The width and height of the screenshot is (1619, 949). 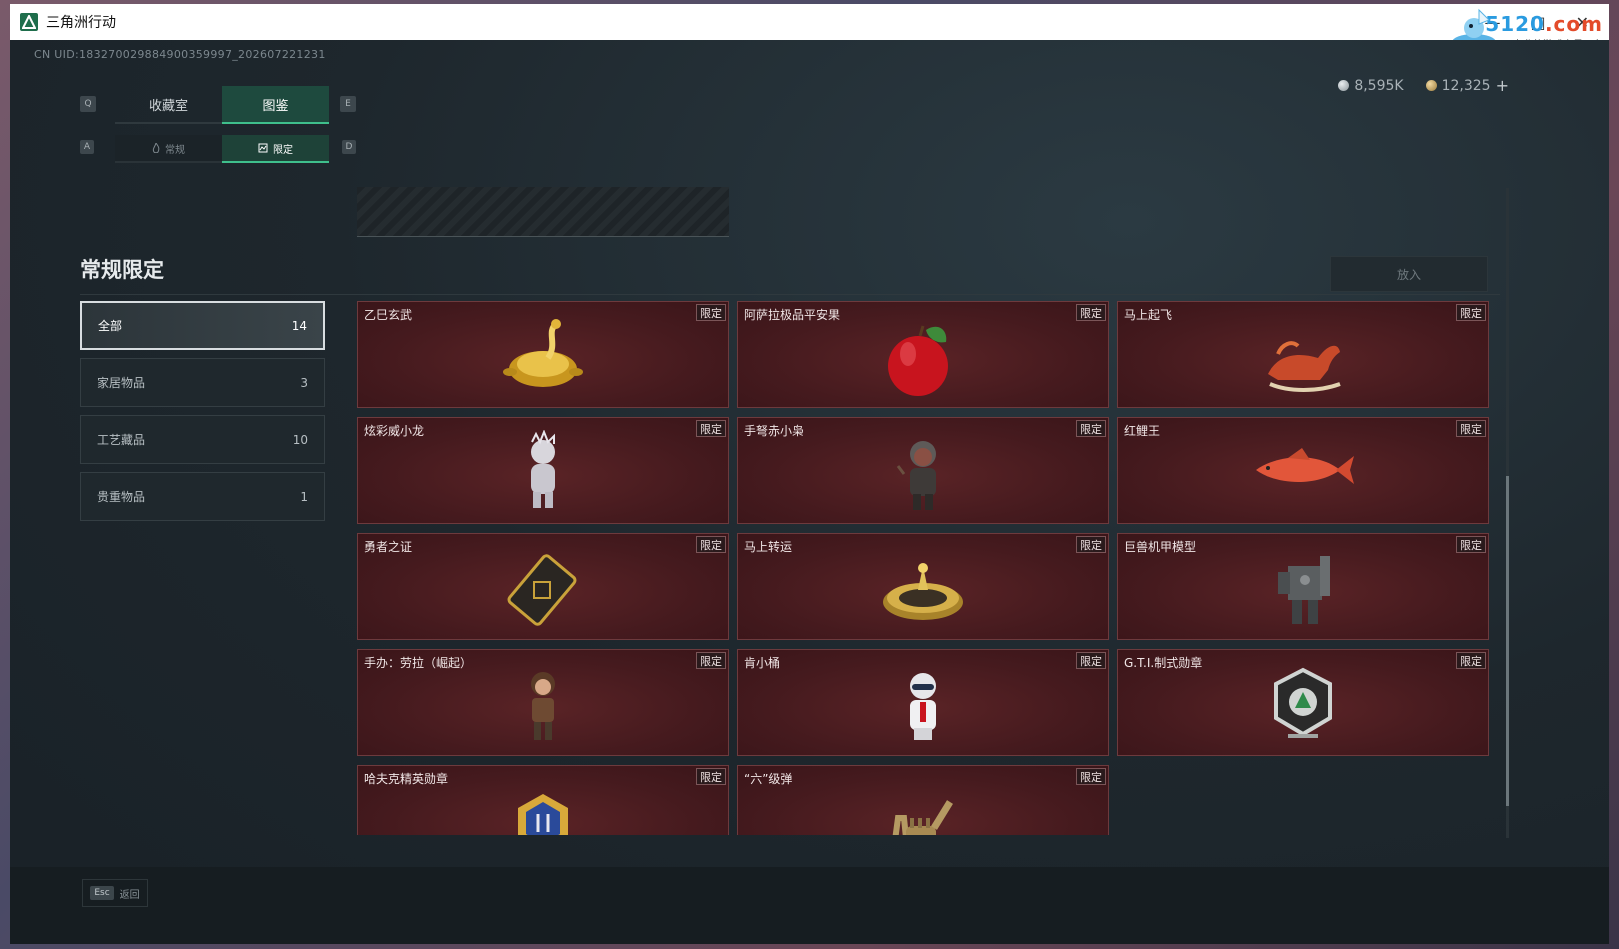 I want to click on item-name: 巨兽机甲模型, so click(x=1160, y=547).